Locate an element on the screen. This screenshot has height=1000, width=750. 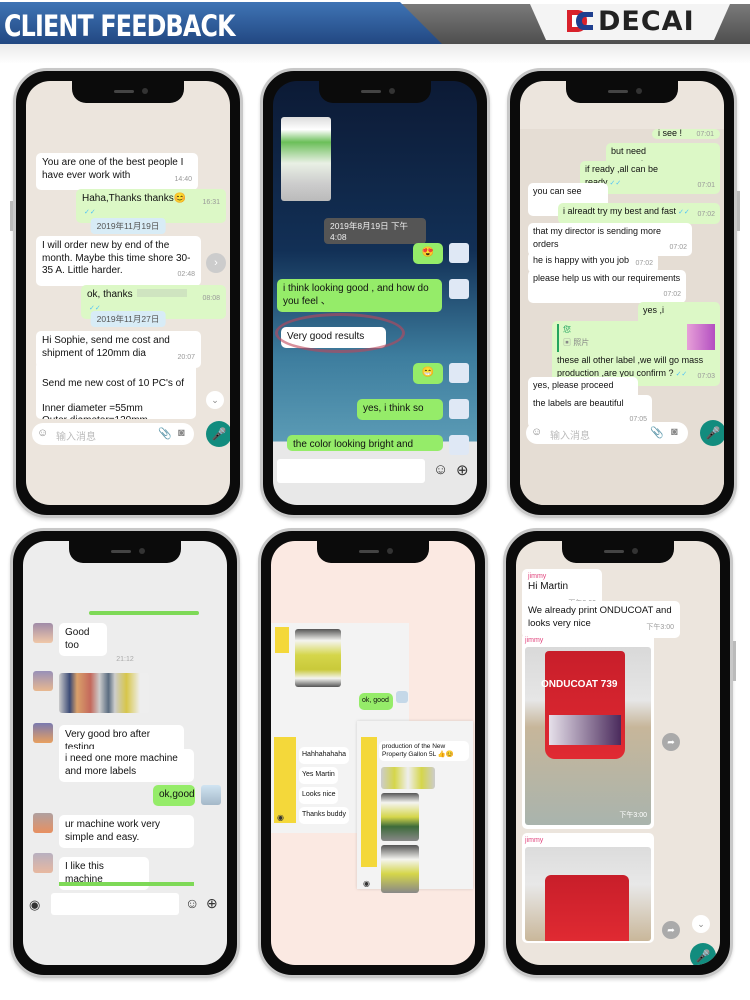
brand-logo-icon is located at coordinates (580, 21).